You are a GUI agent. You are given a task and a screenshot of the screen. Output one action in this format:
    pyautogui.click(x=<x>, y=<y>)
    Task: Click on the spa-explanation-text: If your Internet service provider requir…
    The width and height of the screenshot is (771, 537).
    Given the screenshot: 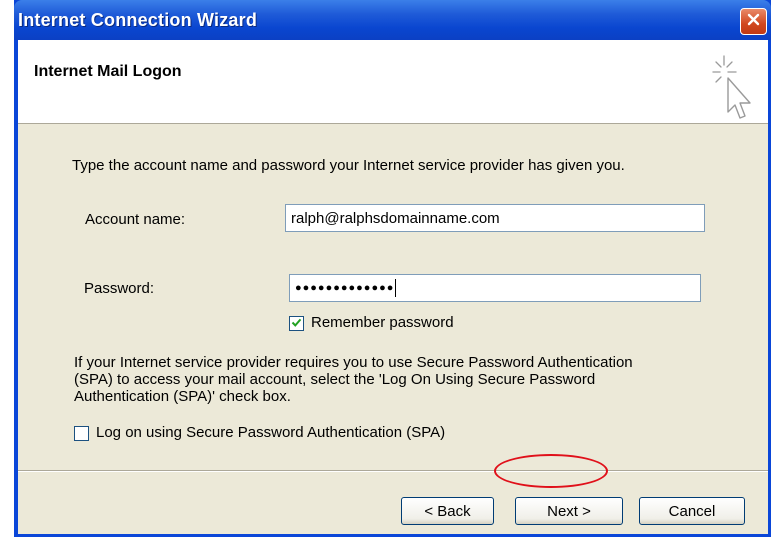 What is the action you would take?
    pyautogui.click(x=353, y=379)
    